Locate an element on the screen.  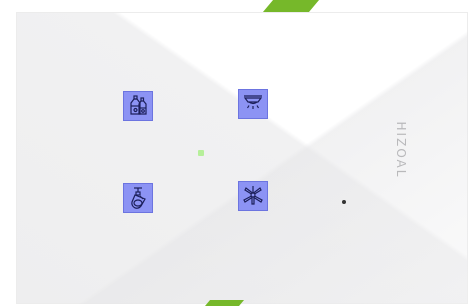
ceiling-light-icon is located at coordinates (253, 102).